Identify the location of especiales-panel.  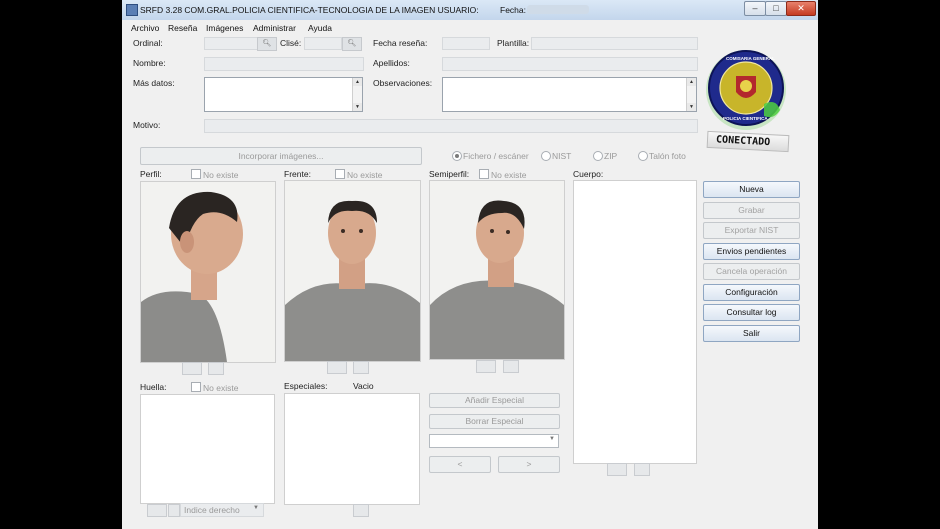
(352, 449).